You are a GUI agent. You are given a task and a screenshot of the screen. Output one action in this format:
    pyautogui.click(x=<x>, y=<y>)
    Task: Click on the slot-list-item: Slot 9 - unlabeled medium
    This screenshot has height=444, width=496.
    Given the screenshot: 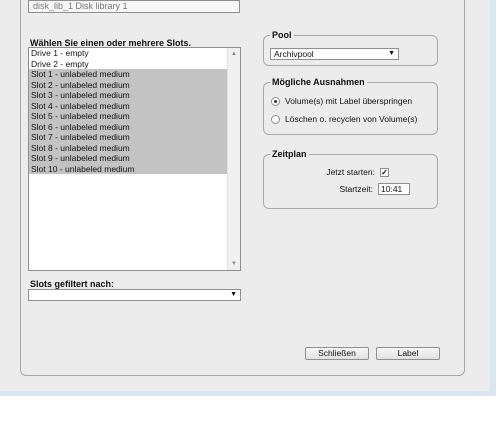 What is the action you would take?
    pyautogui.click(x=128, y=158)
    